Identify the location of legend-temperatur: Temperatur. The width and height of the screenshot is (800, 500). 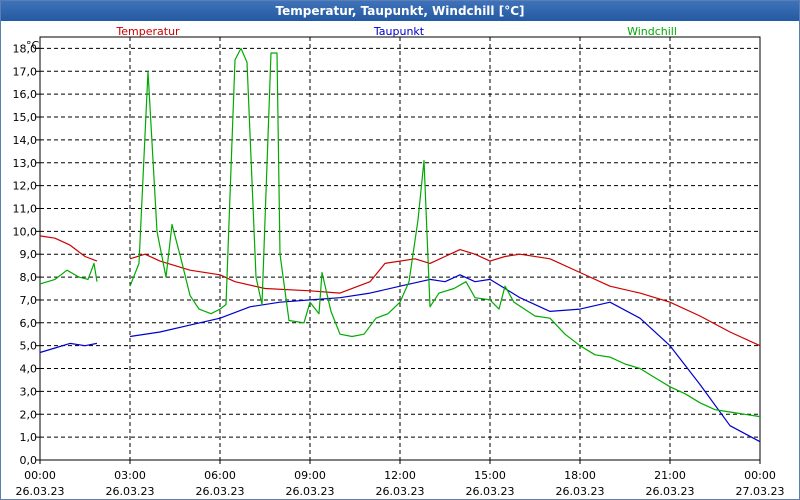
(147, 31).